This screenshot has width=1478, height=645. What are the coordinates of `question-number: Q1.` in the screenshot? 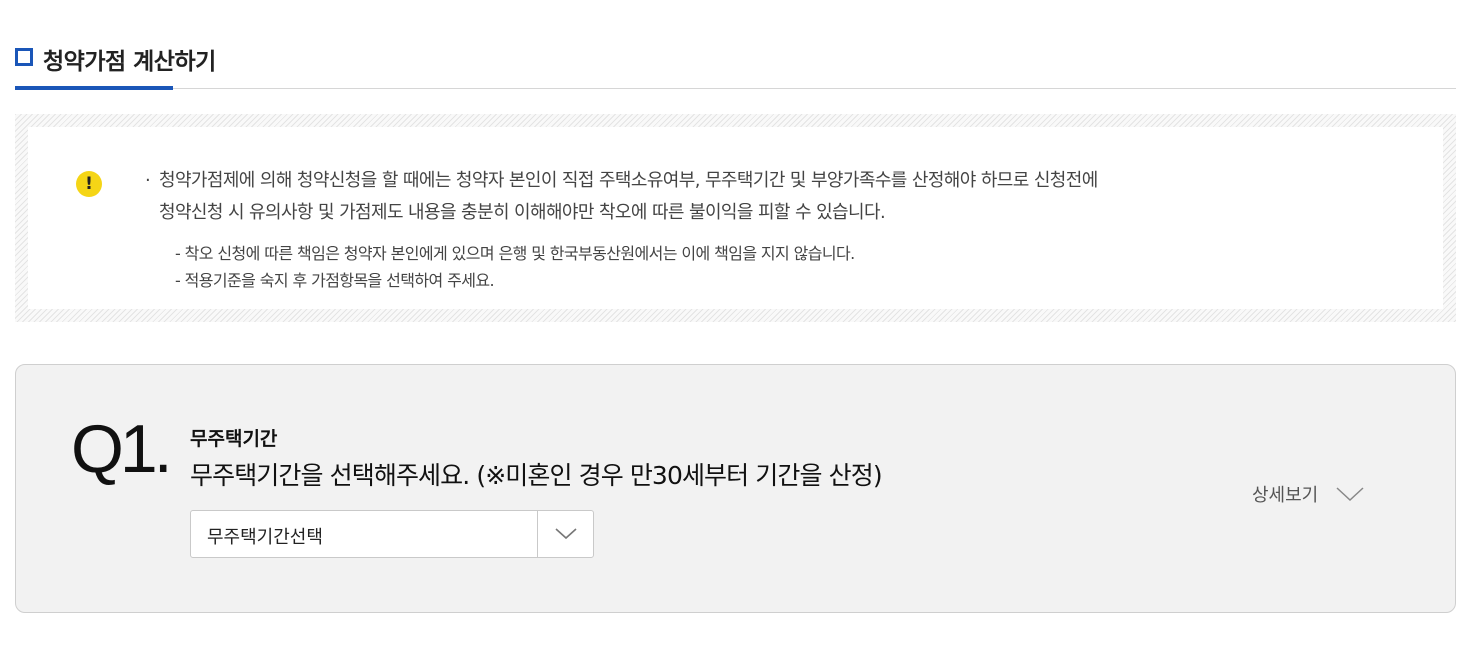 It's located at (122, 449).